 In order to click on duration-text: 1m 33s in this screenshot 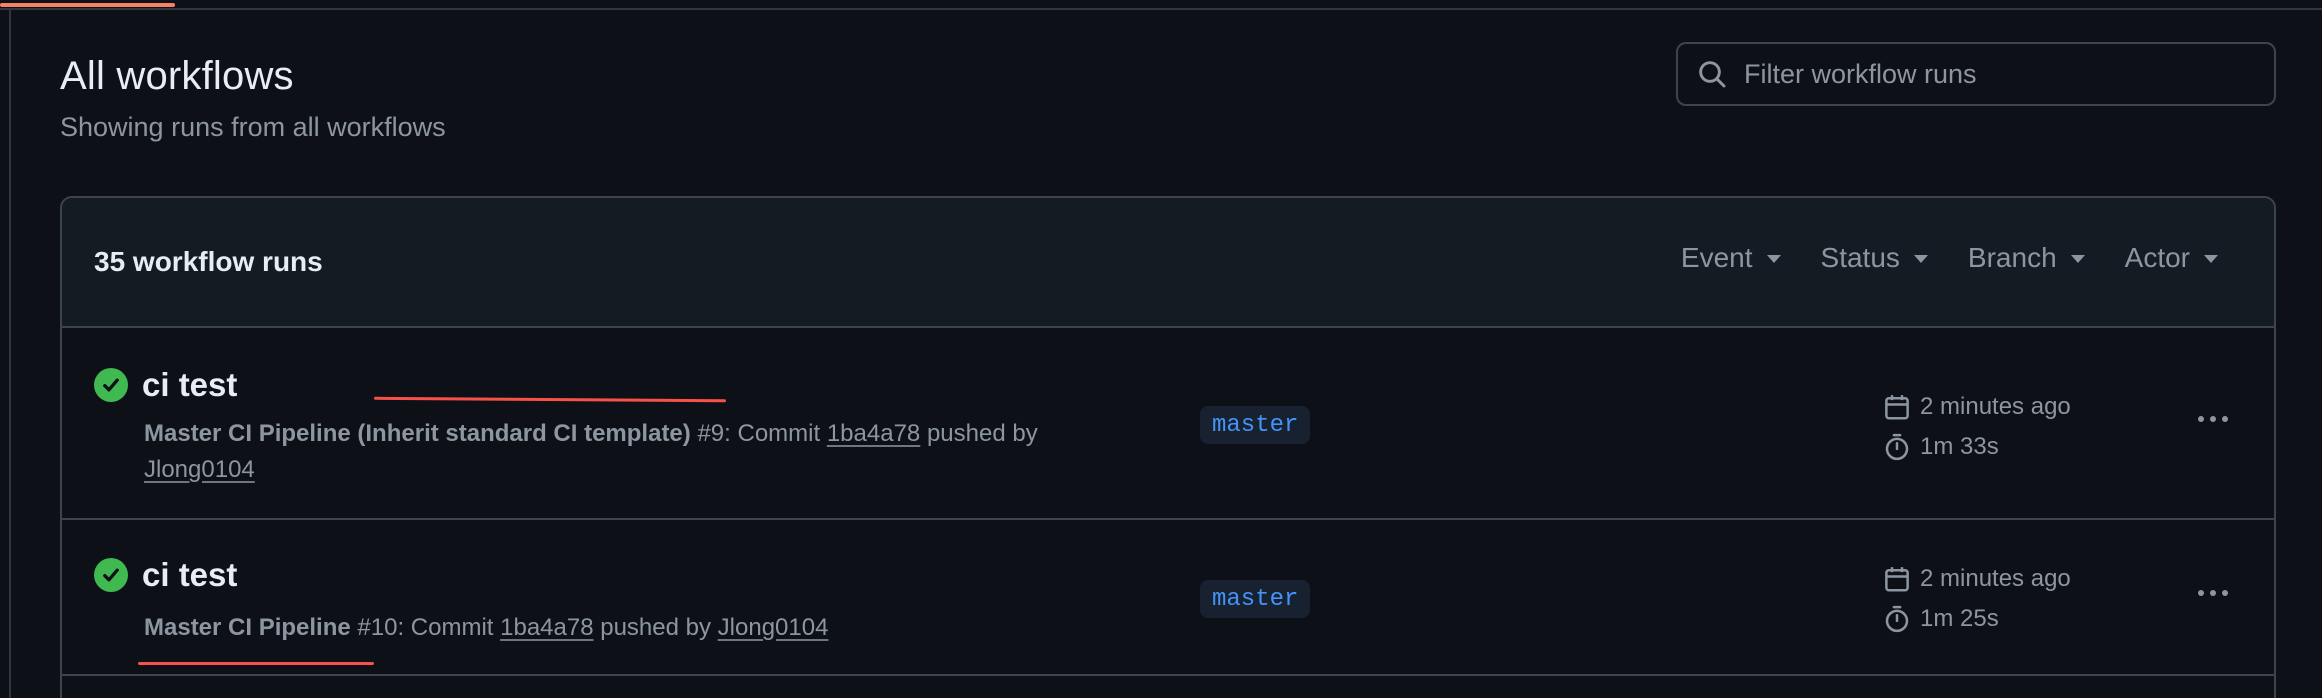, I will do `click(1959, 446)`.